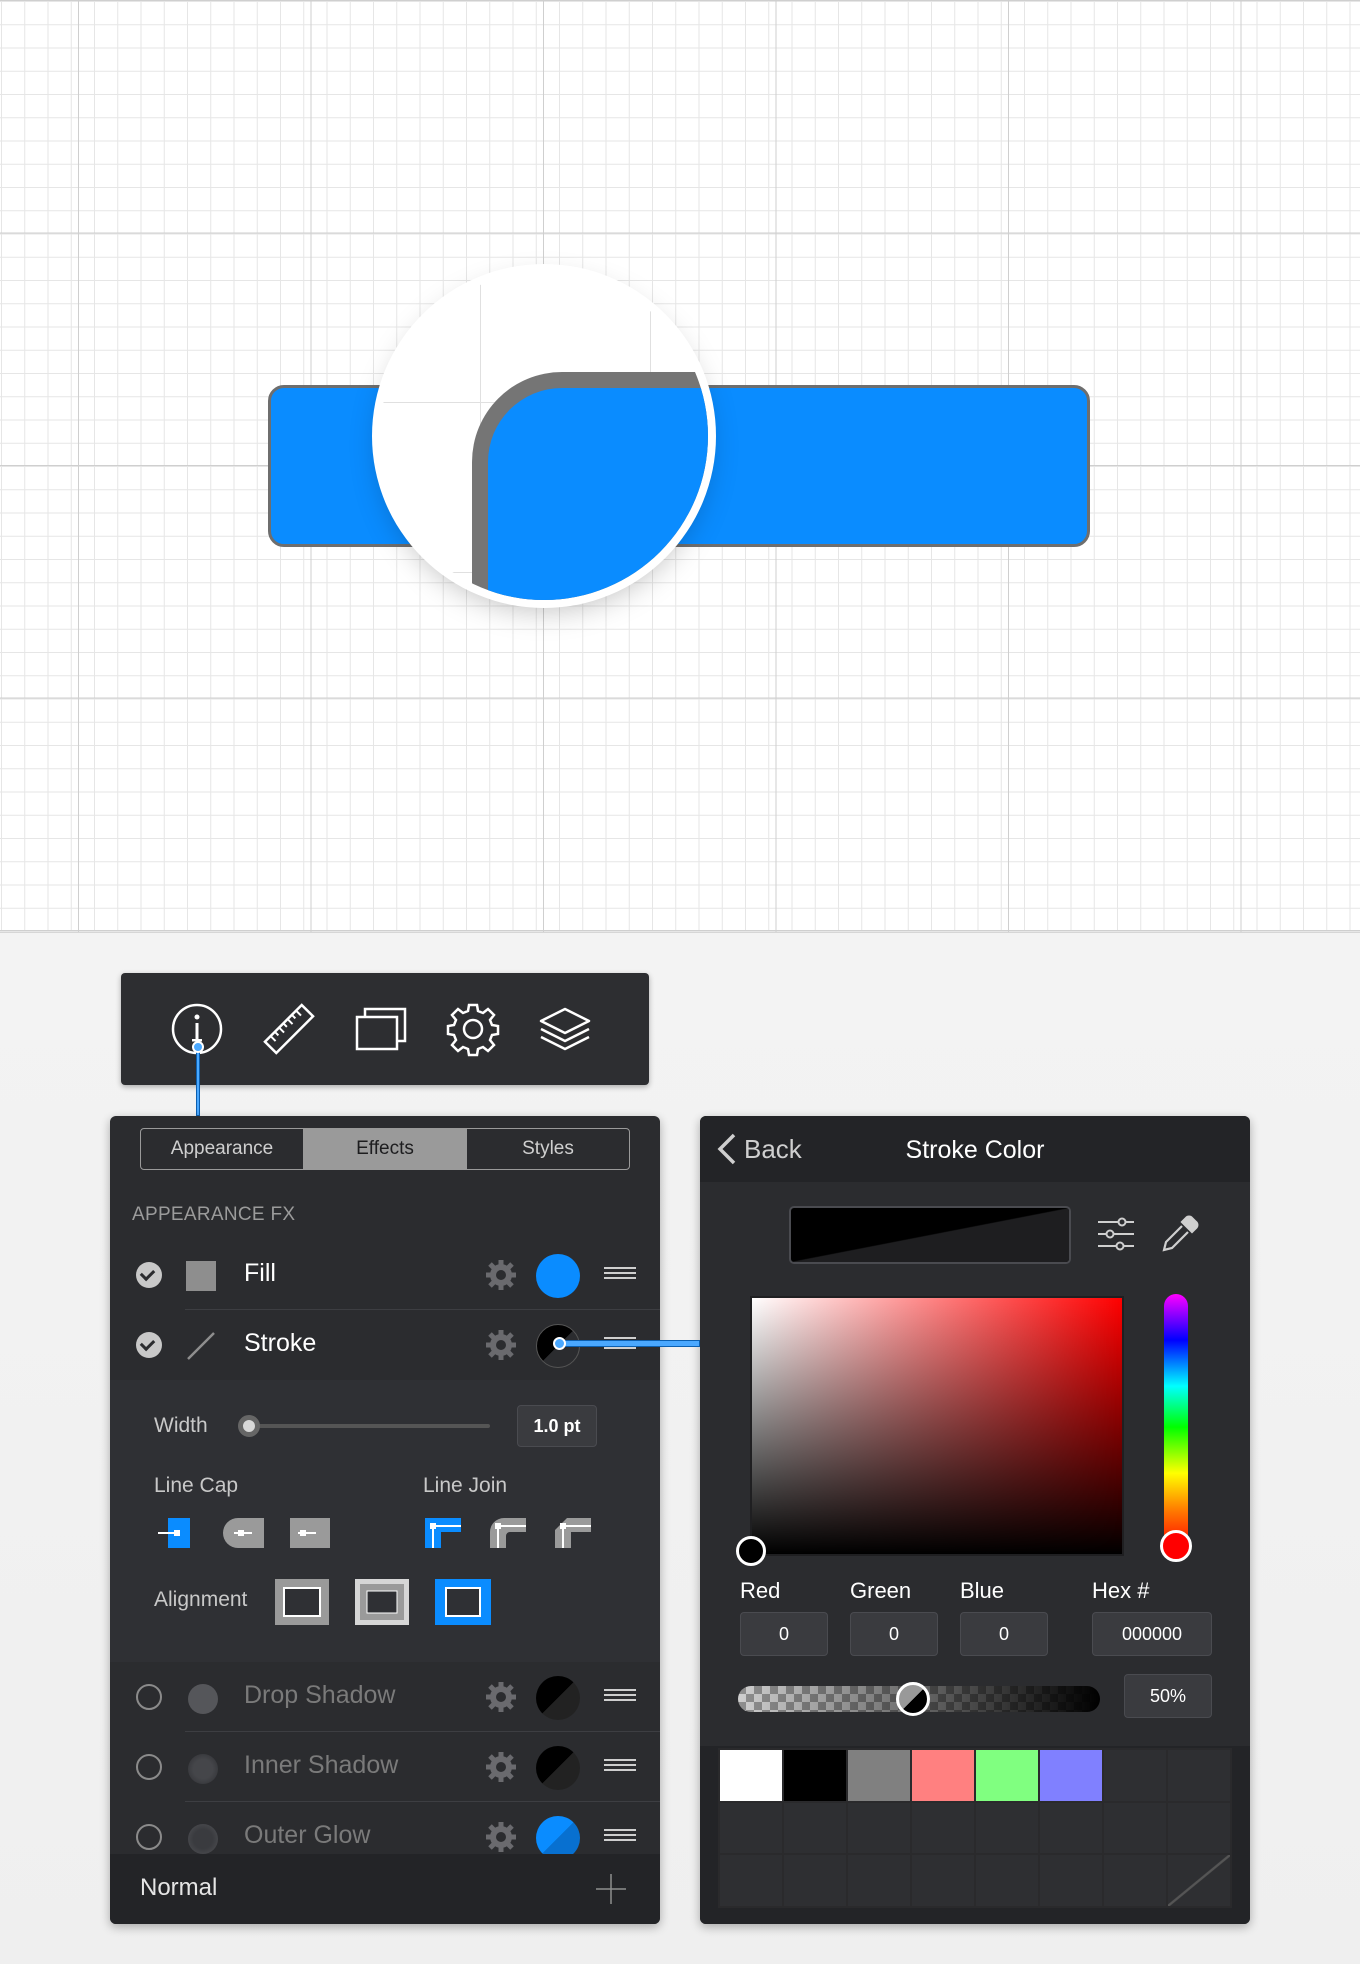 The image size is (1360, 1964). Describe the element at coordinates (751, 1775) in the screenshot. I see `swatch-white` at that location.